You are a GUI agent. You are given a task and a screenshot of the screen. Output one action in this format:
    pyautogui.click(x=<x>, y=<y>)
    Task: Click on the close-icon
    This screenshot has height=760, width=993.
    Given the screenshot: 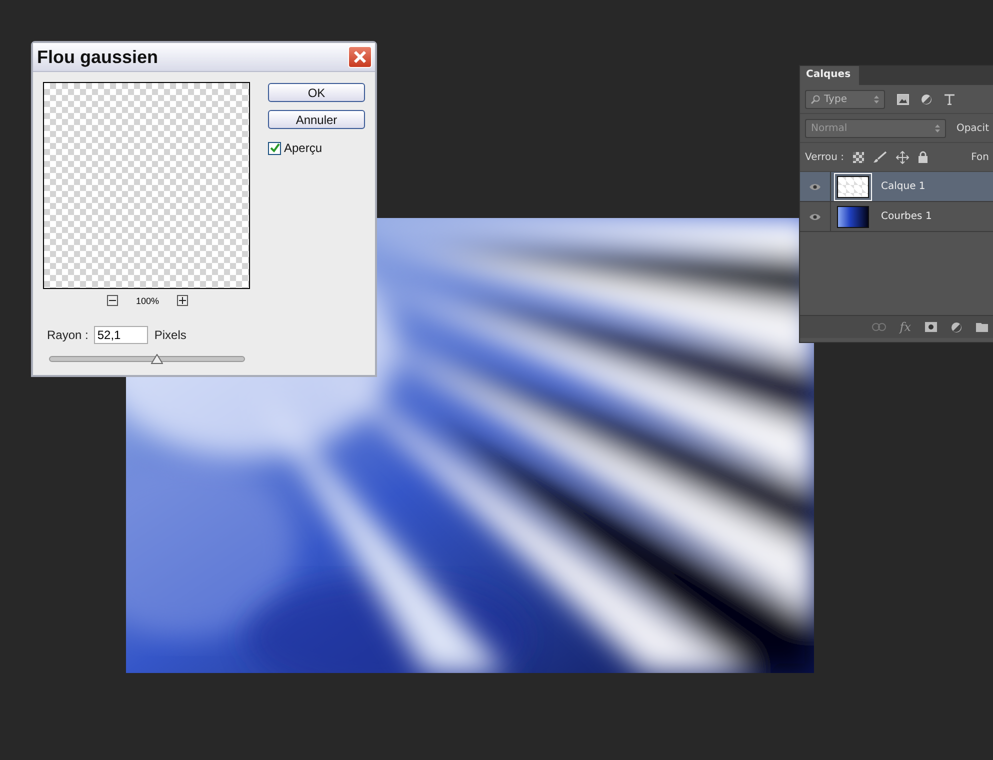 What is the action you would take?
    pyautogui.click(x=360, y=57)
    